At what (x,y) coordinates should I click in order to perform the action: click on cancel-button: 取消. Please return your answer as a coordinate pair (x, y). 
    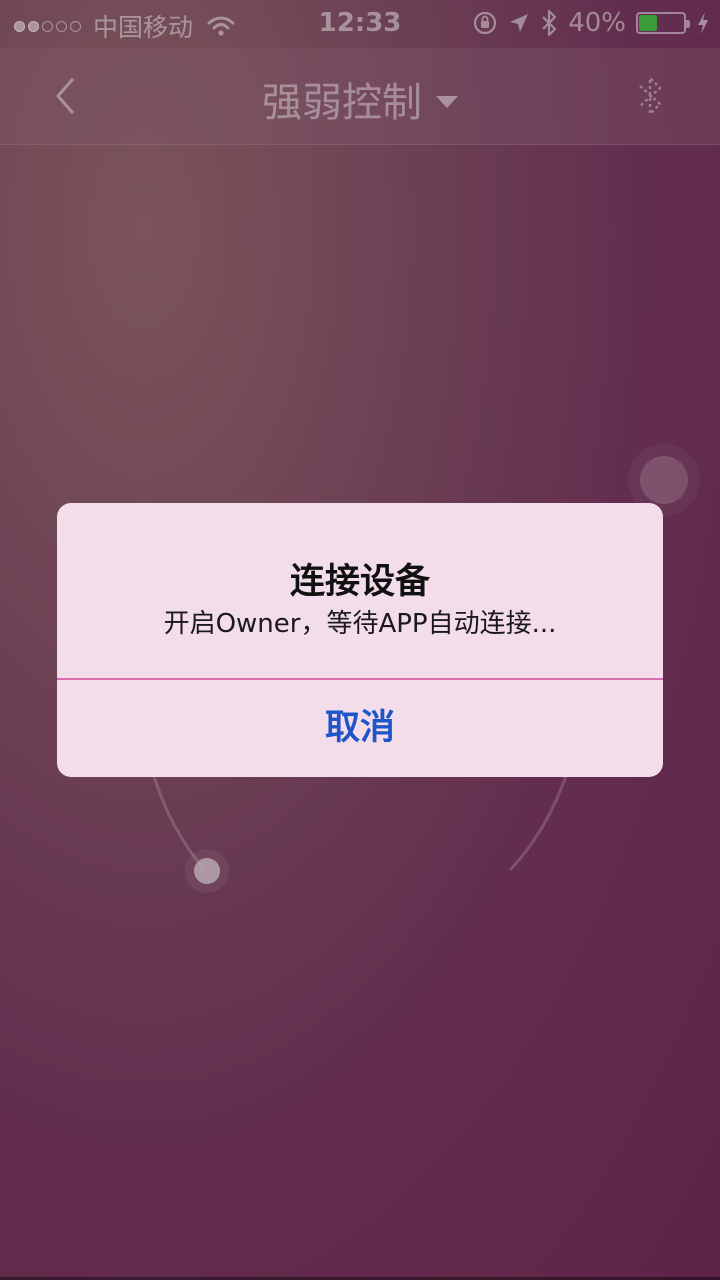
    Looking at the image, I should click on (360, 728).